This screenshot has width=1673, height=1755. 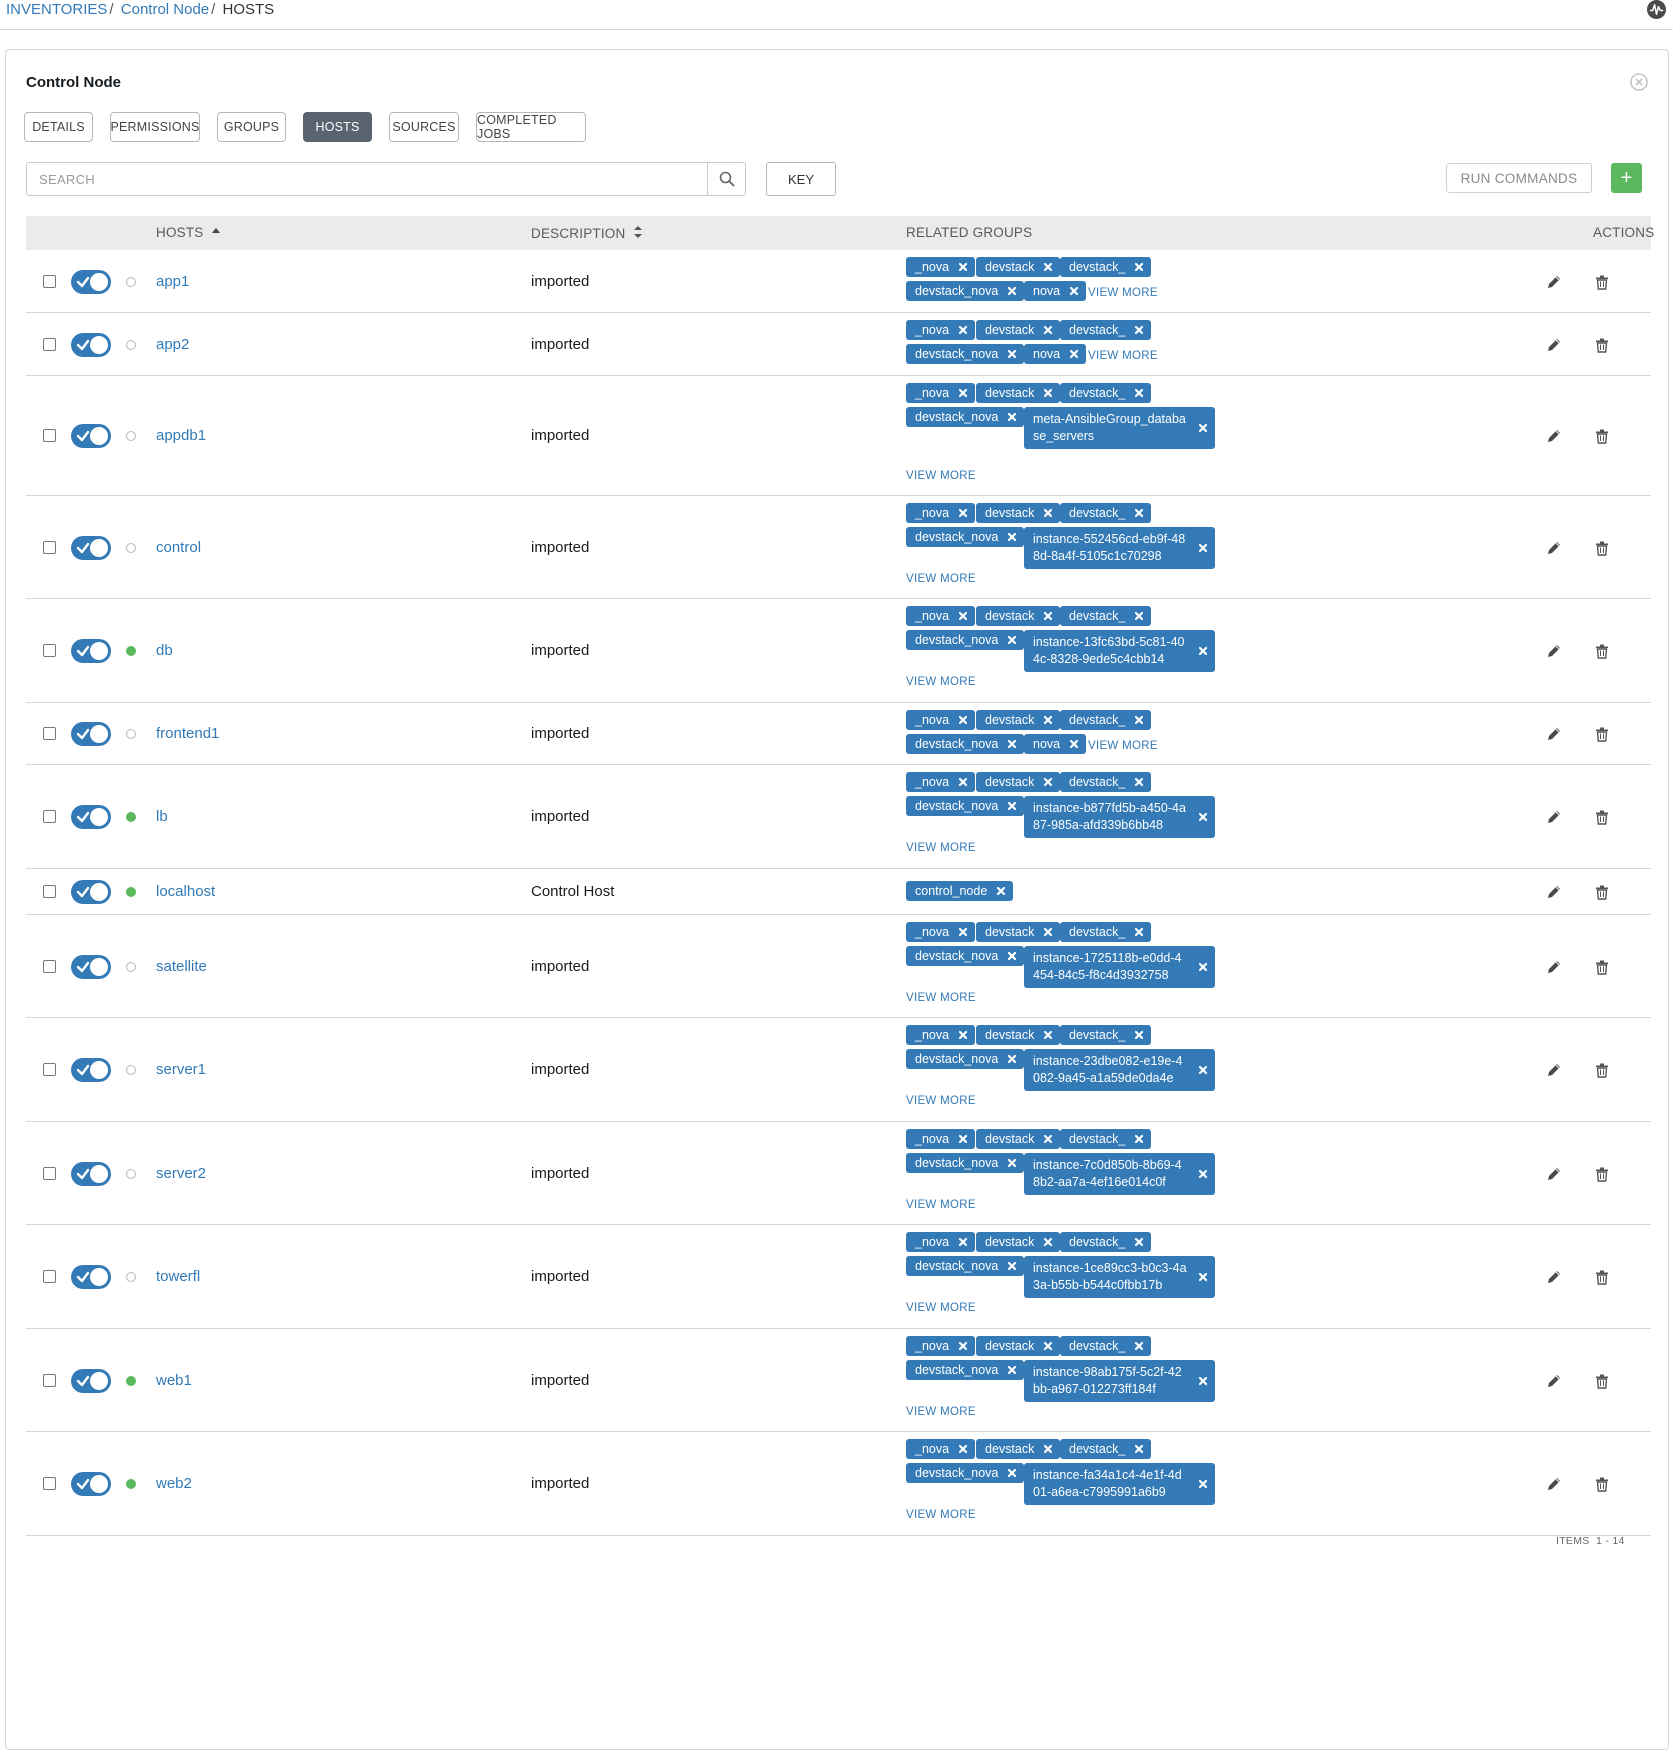 What do you see at coordinates (178, 548) in the screenshot?
I see `host-name-link: control` at bounding box center [178, 548].